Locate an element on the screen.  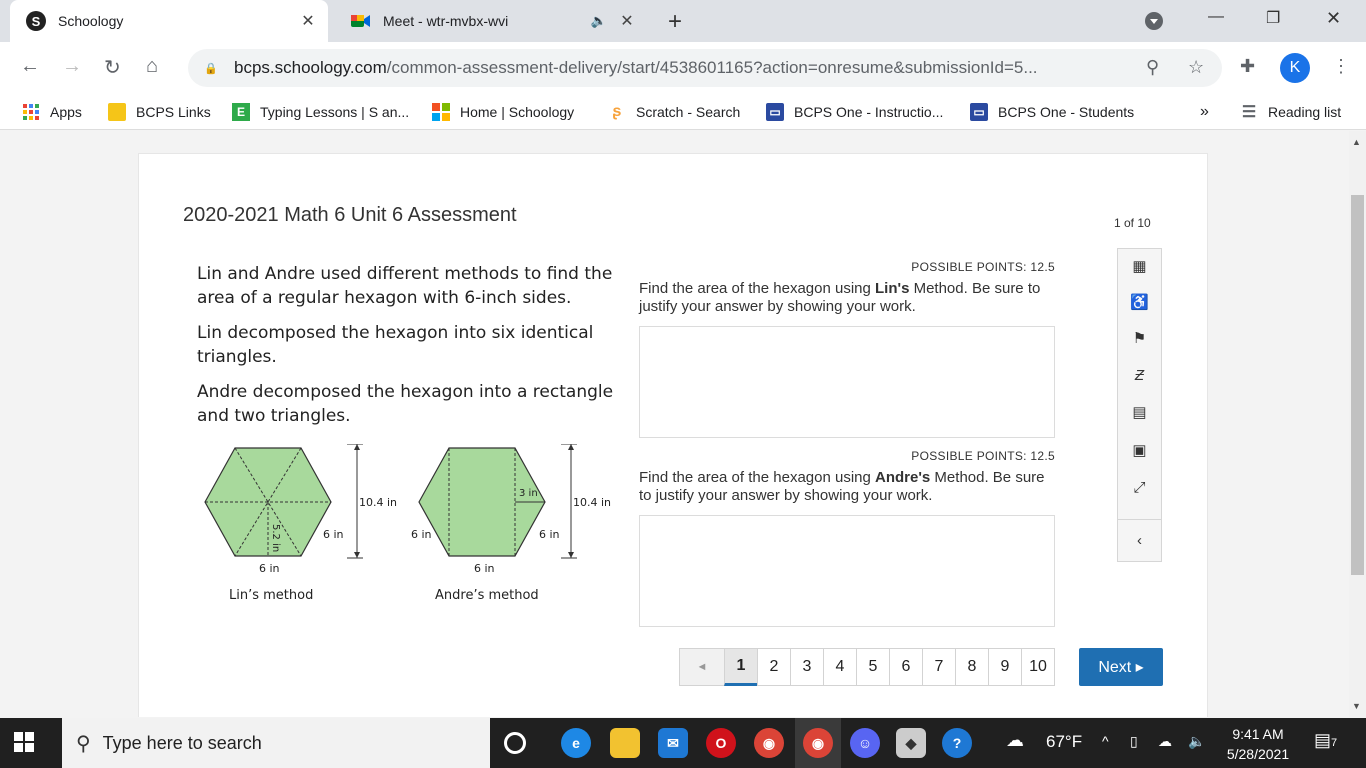
minimize-icon: ― is located at coordinates (1216, 17).